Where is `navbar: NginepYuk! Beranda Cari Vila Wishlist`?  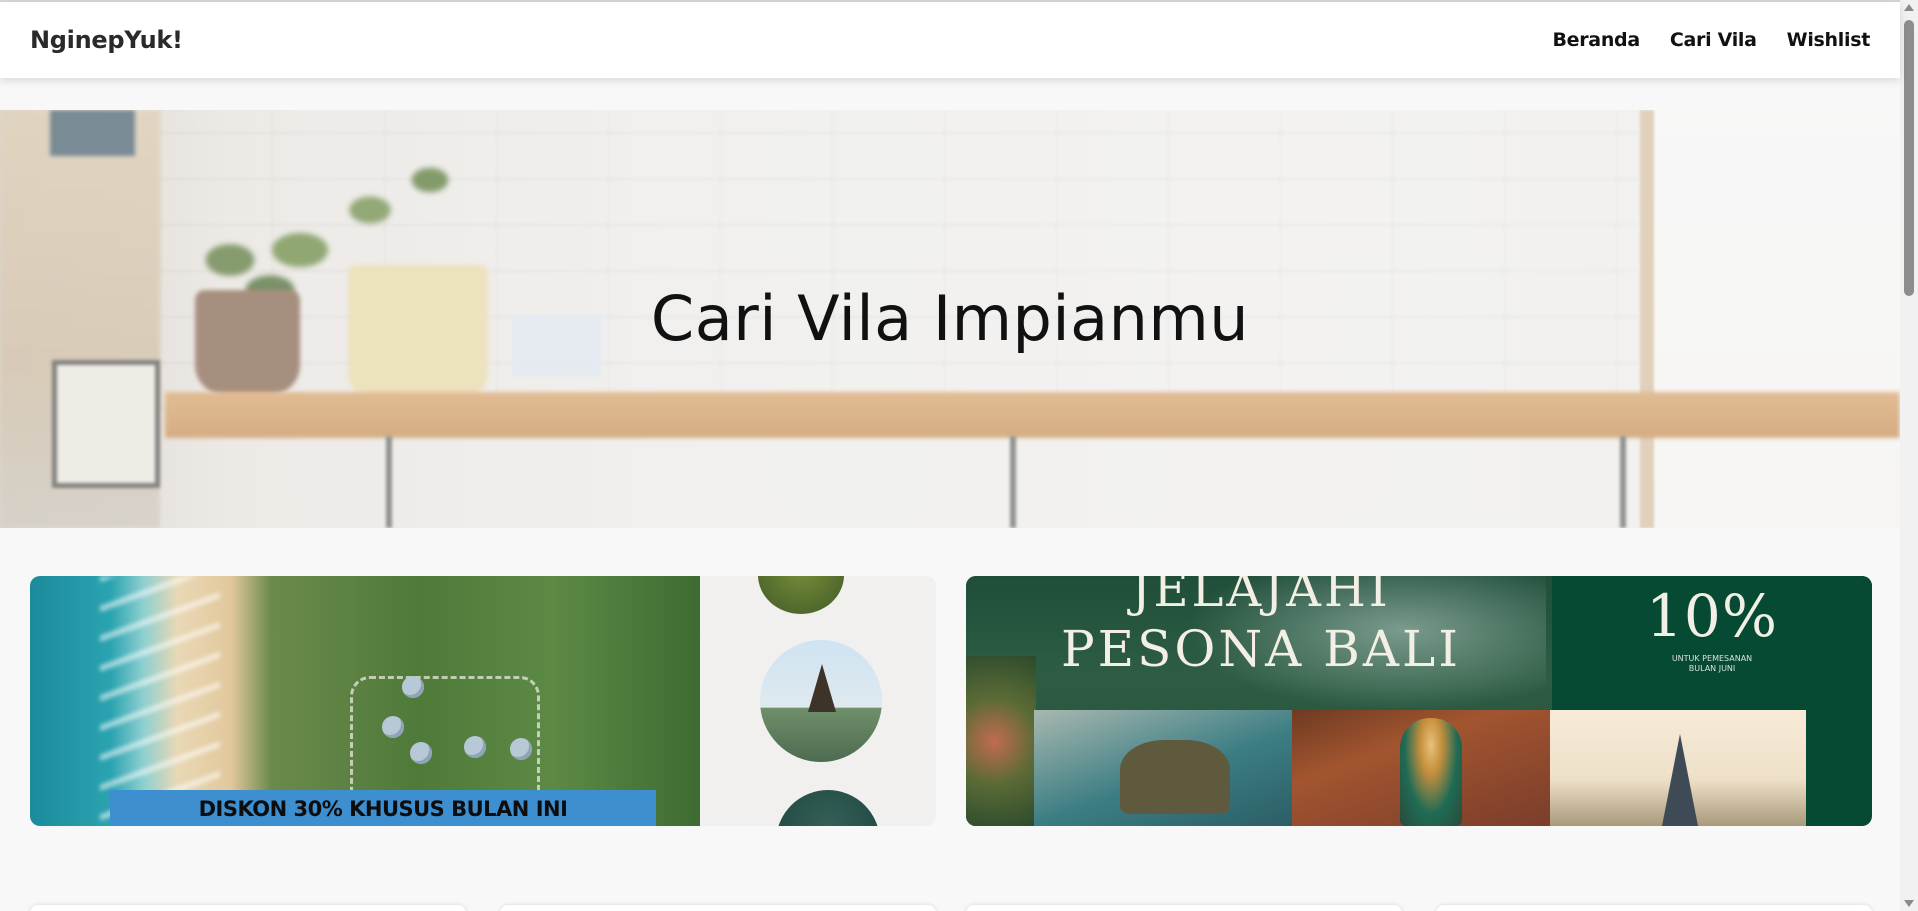
navbar: NginepYuk! Beranda Cari Vila Wishlist is located at coordinates (950, 40).